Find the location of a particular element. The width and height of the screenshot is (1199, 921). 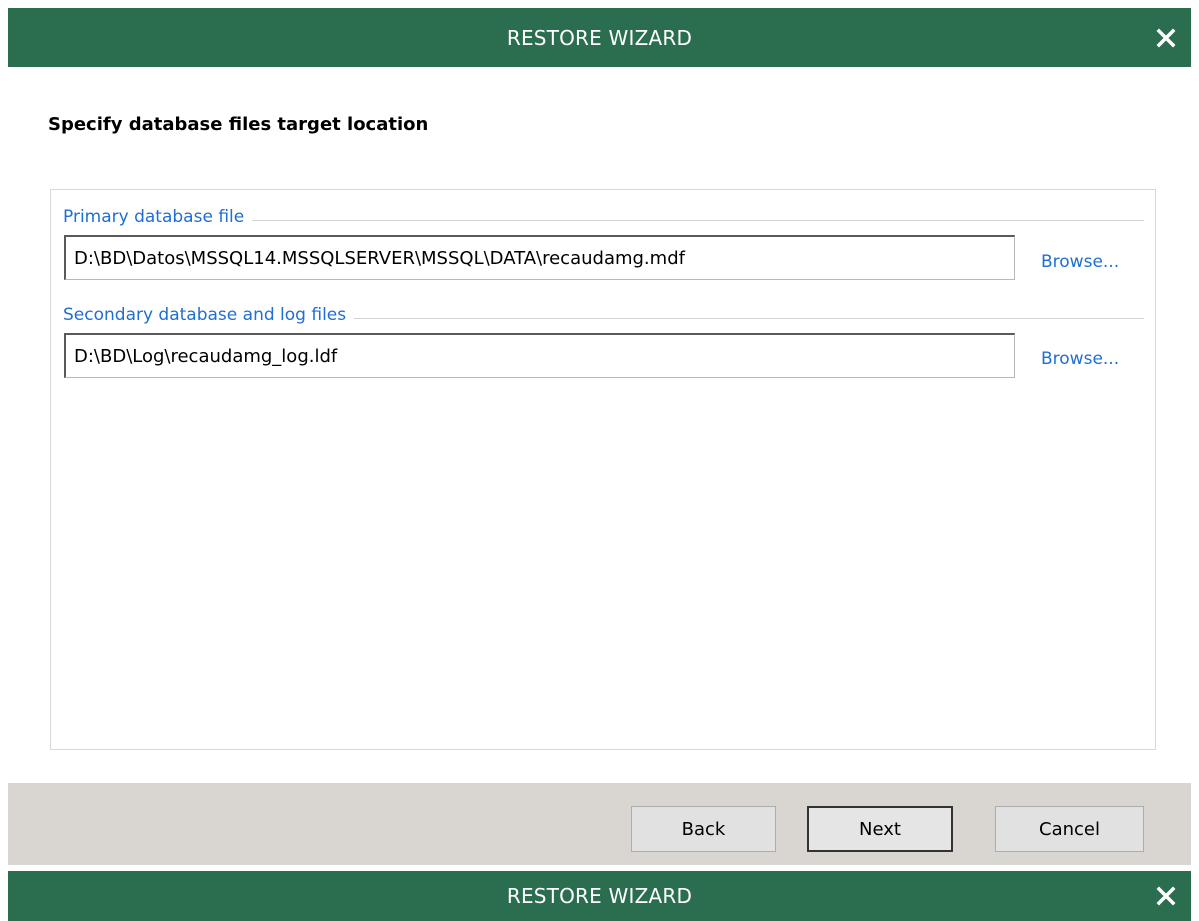

page-heading: Specify database files target location is located at coordinates (238, 124).